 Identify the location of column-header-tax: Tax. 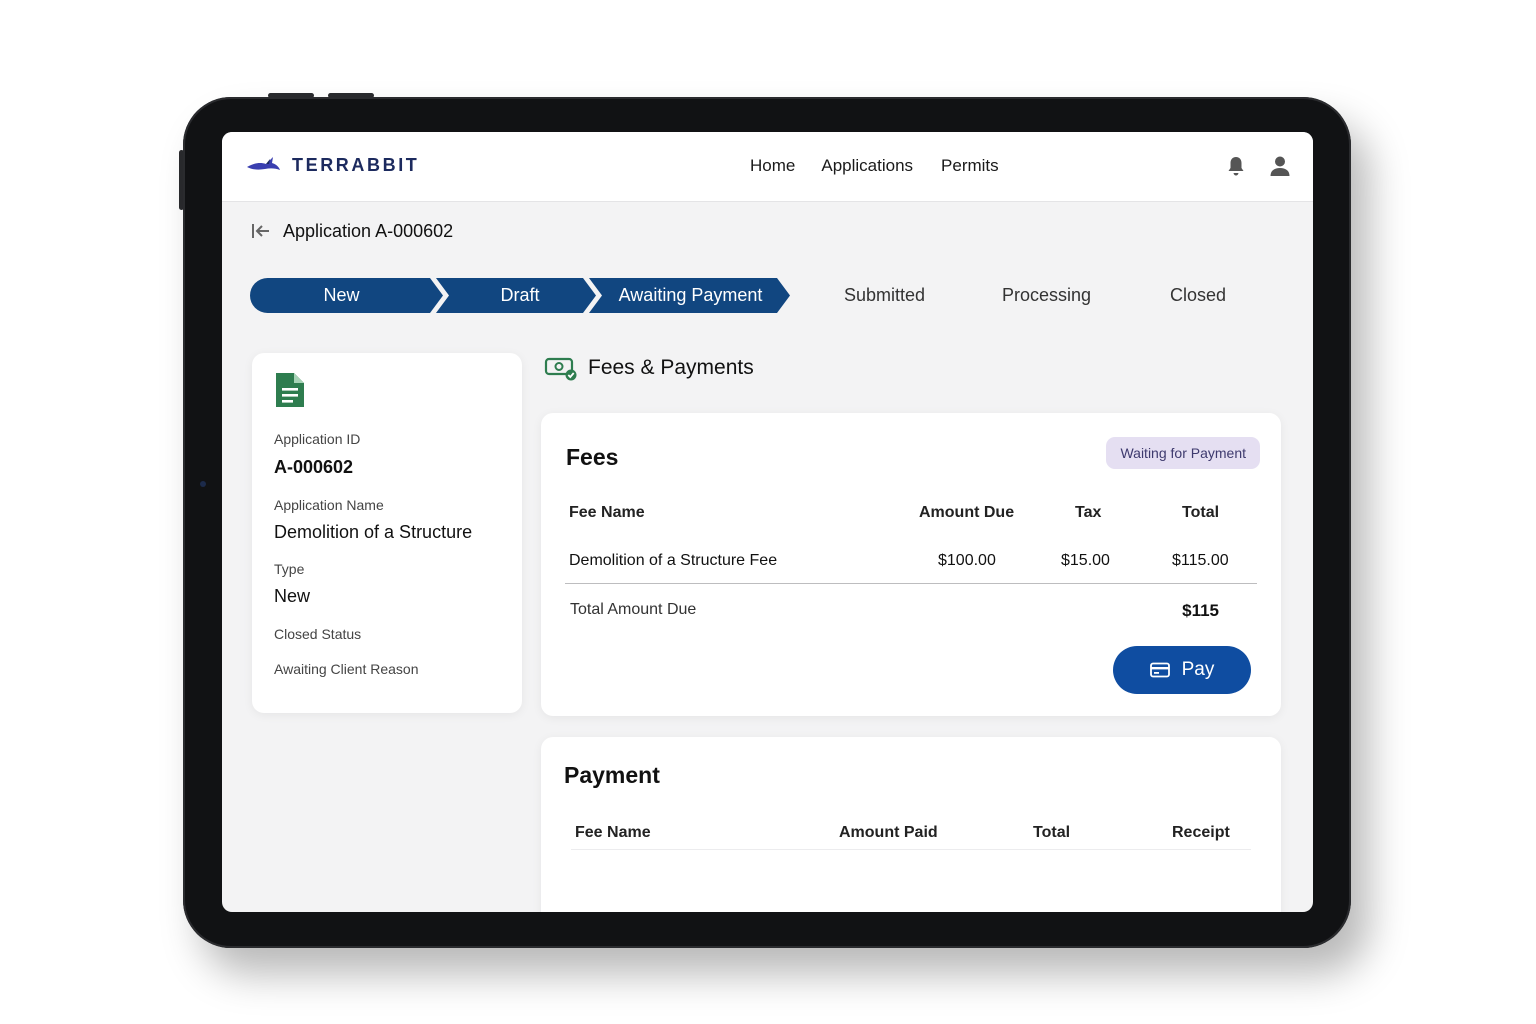
(1088, 512).